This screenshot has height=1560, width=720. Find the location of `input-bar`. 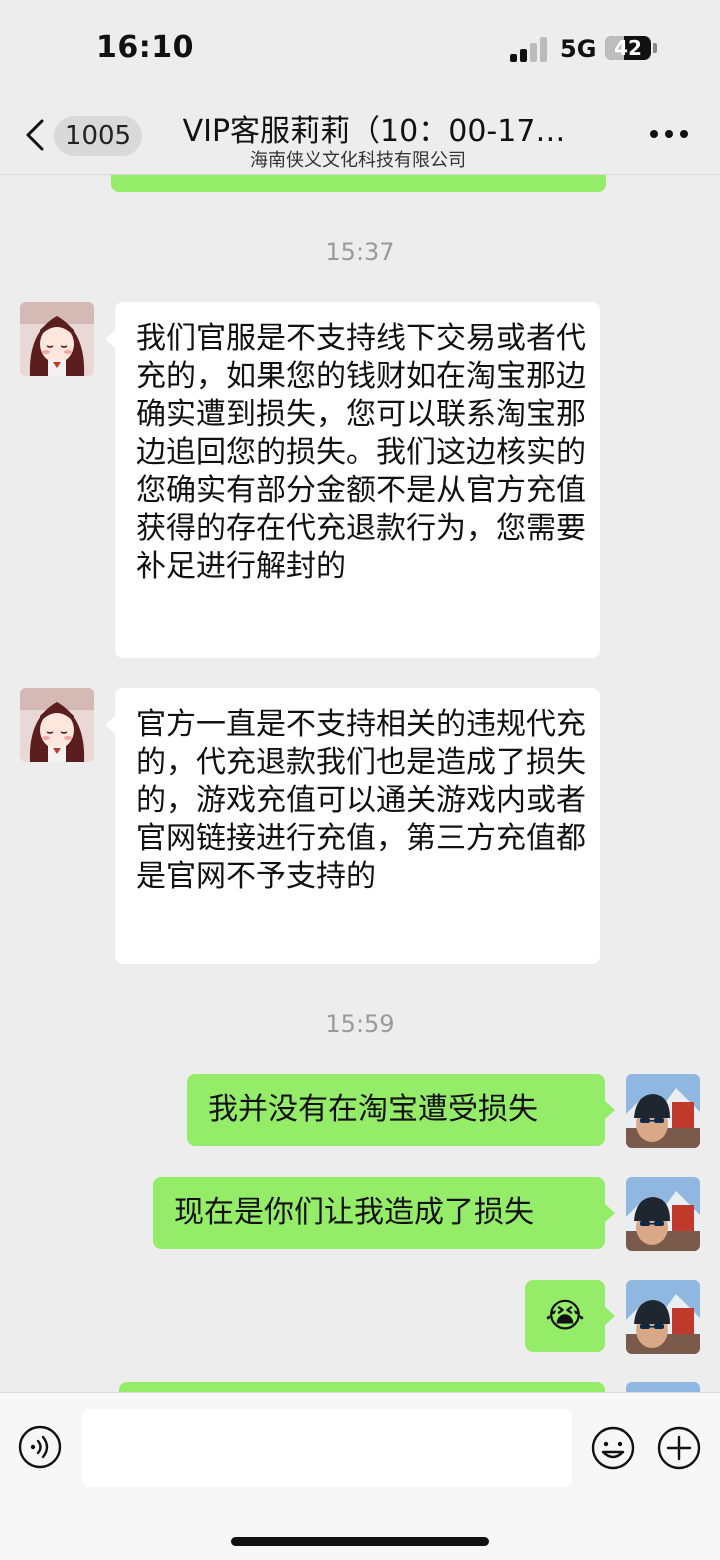

input-bar is located at coordinates (360, 1476).